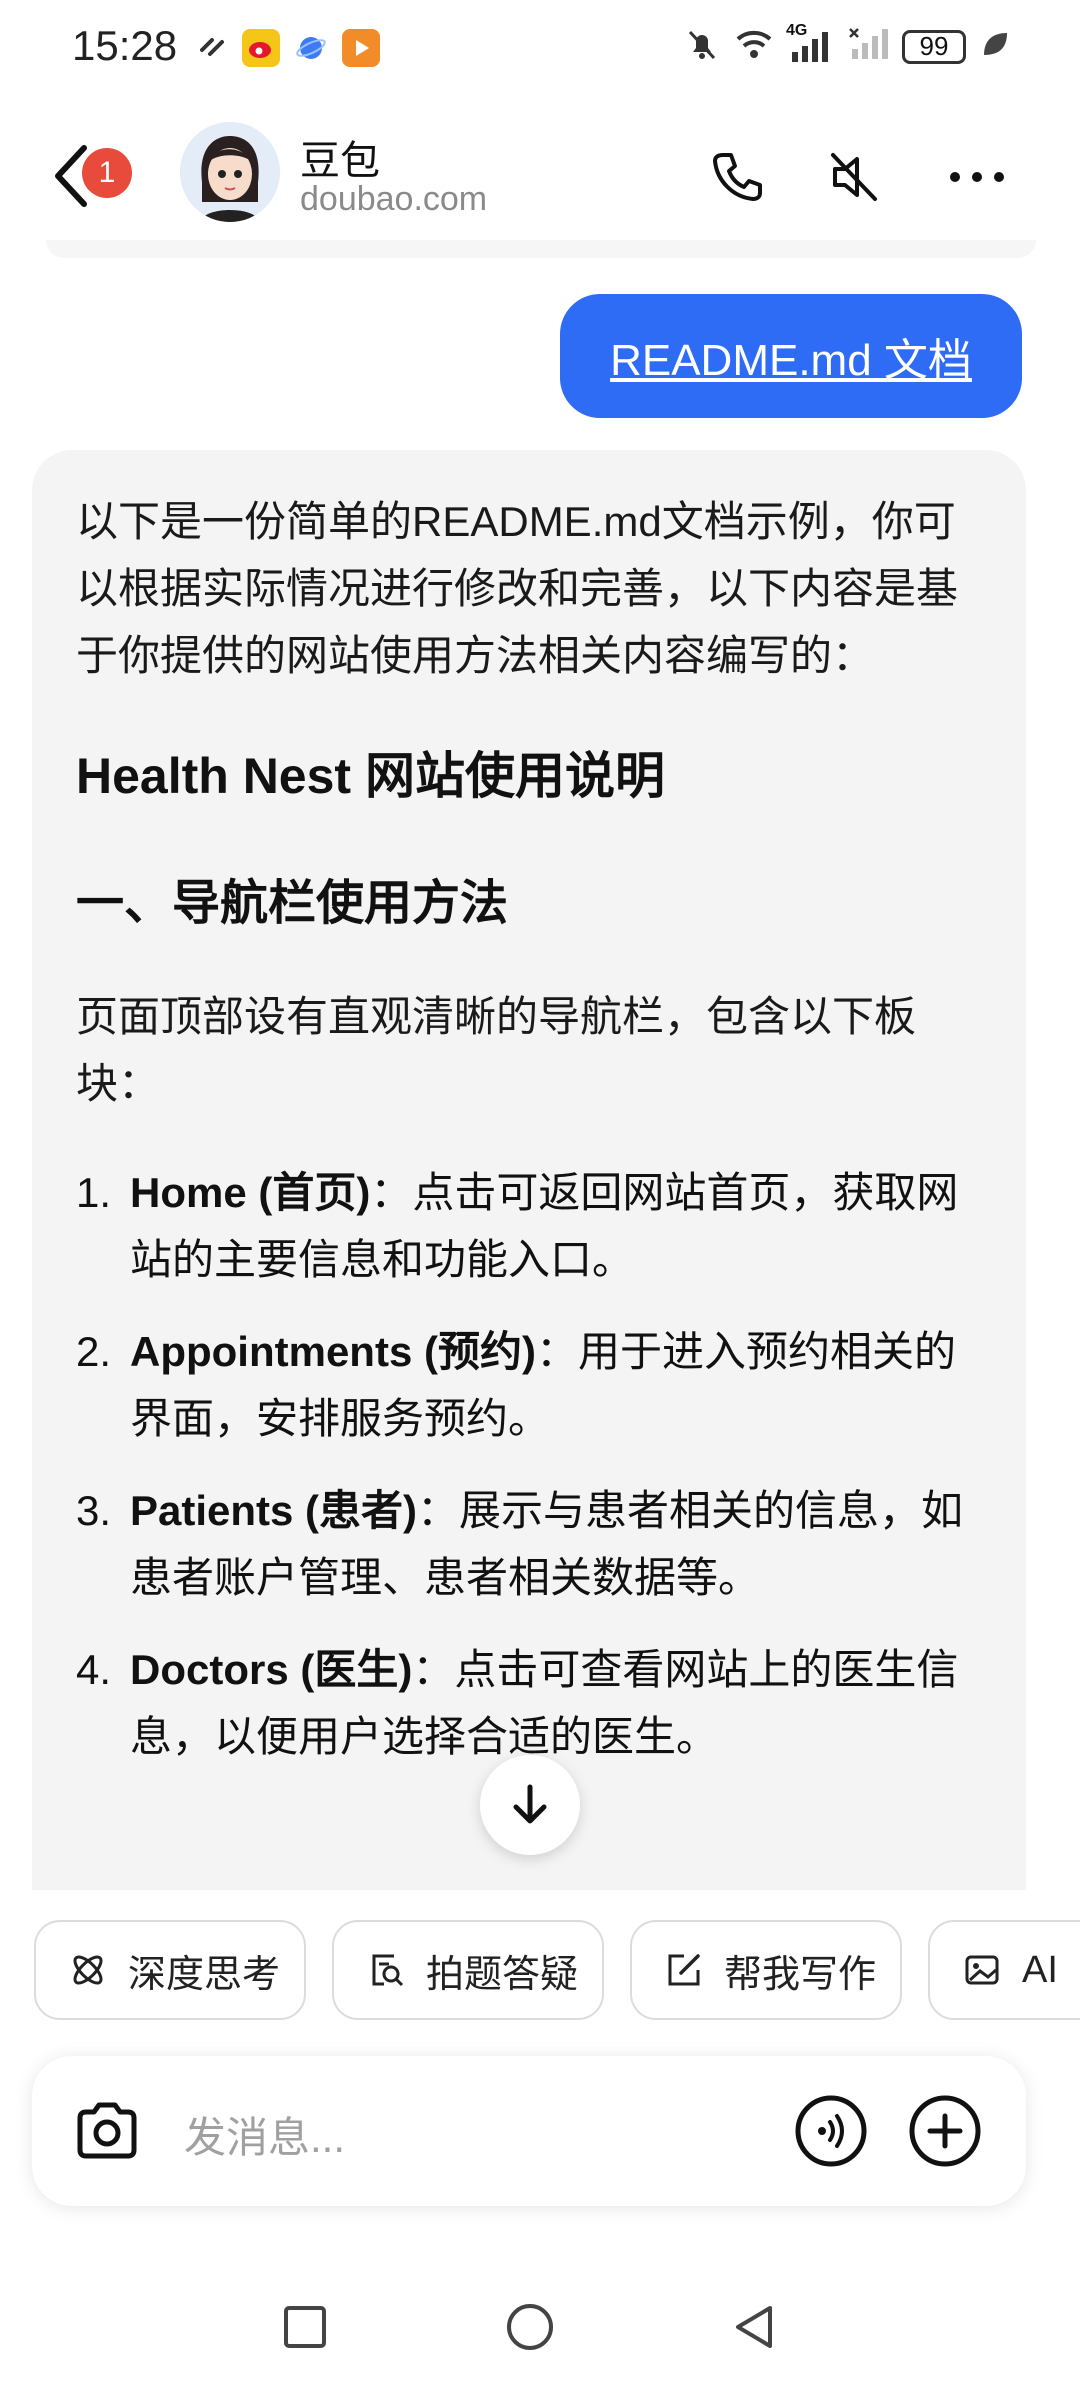 The width and height of the screenshot is (1080, 2400). I want to click on scroll-to-bottom-button, so click(530, 1805).